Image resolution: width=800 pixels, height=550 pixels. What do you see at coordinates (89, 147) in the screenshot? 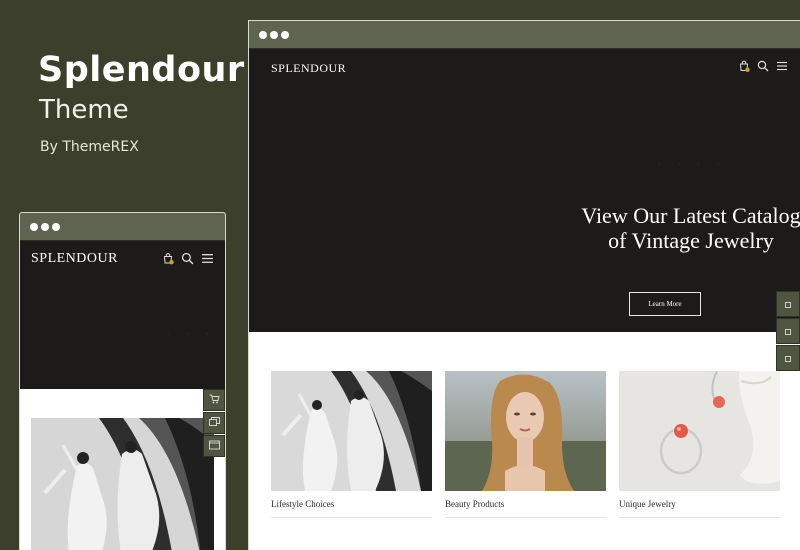
I see `hero-byline: By ThemeREX` at bounding box center [89, 147].